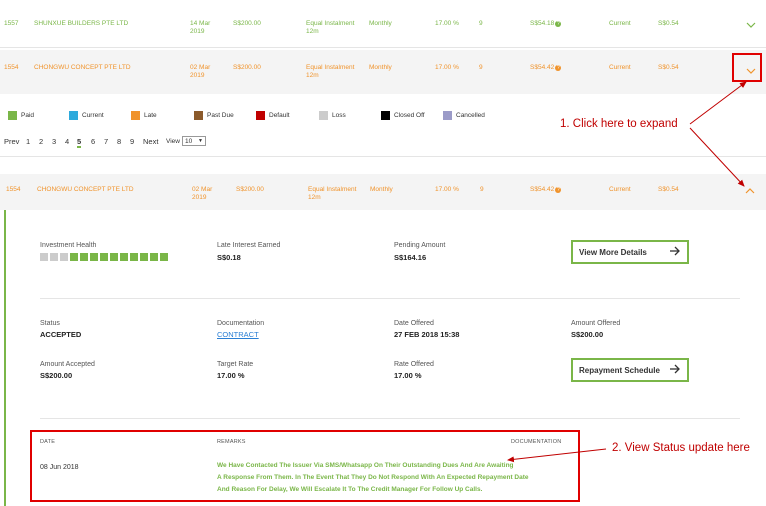 This screenshot has width=766, height=506. Describe the element at coordinates (542, 23) in the screenshot. I see `repayment-value: S$54.18` at that location.